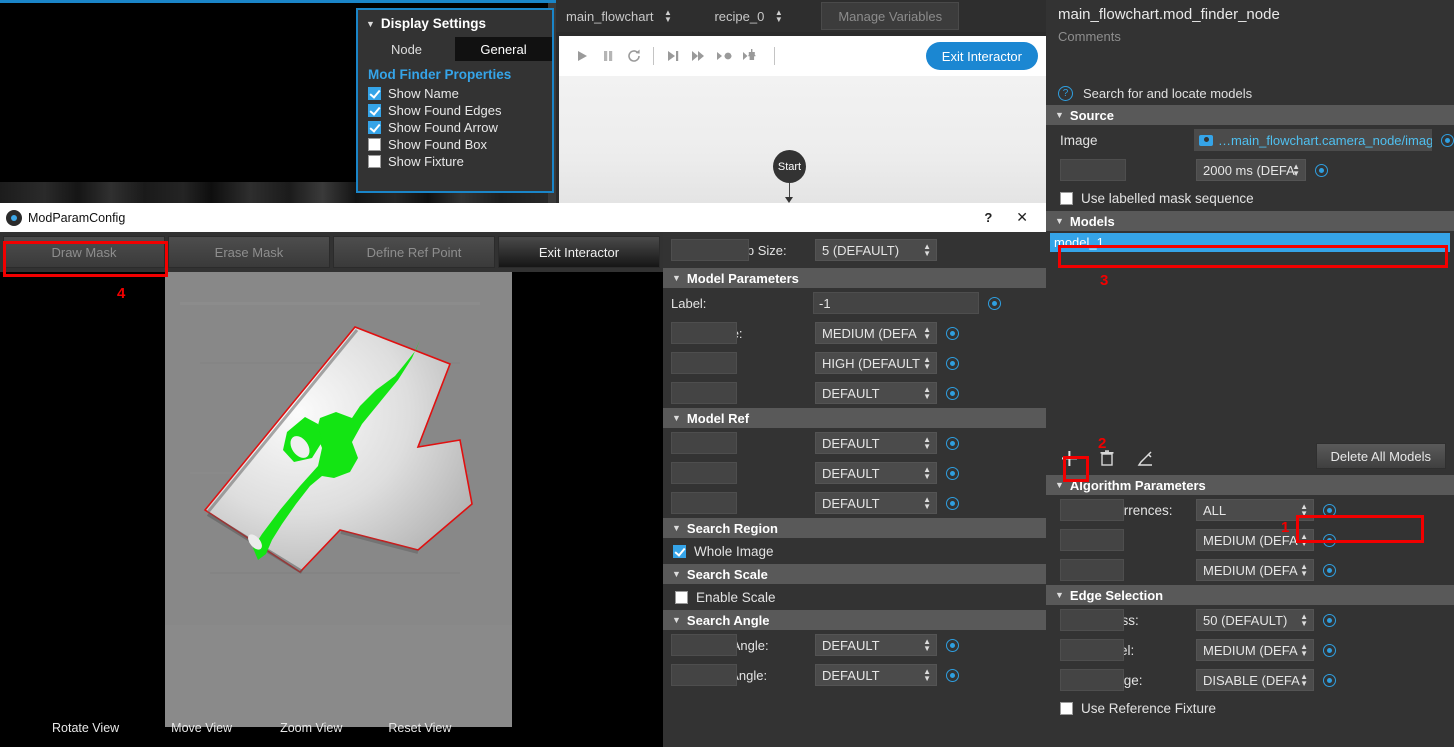 The image size is (1454, 747). I want to click on model-list-item: model_1, so click(1250, 242).